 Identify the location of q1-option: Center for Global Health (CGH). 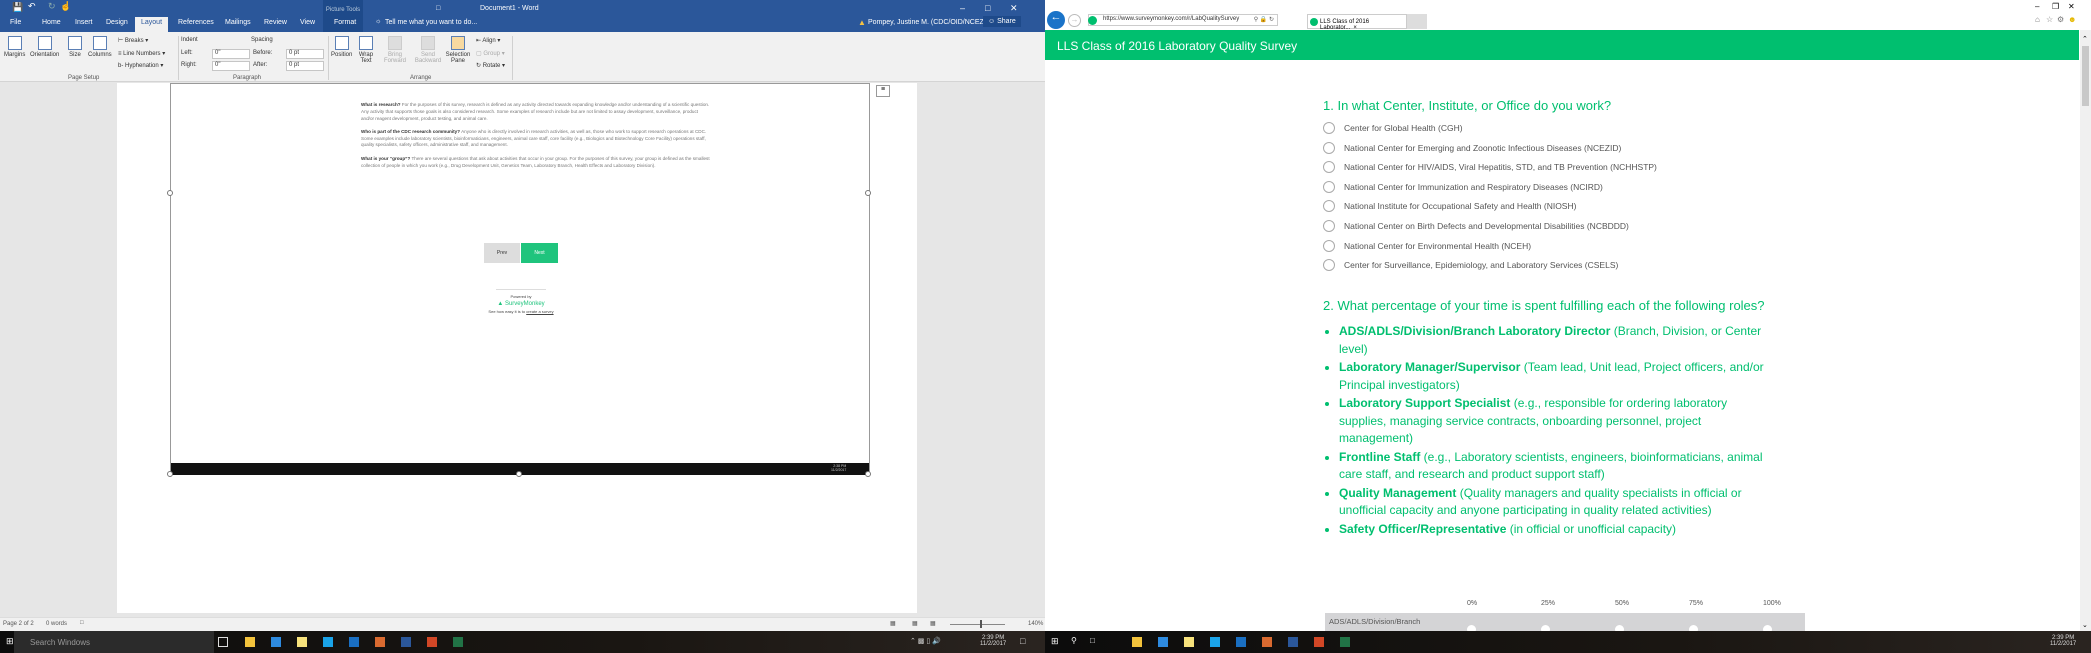
(1393, 128).